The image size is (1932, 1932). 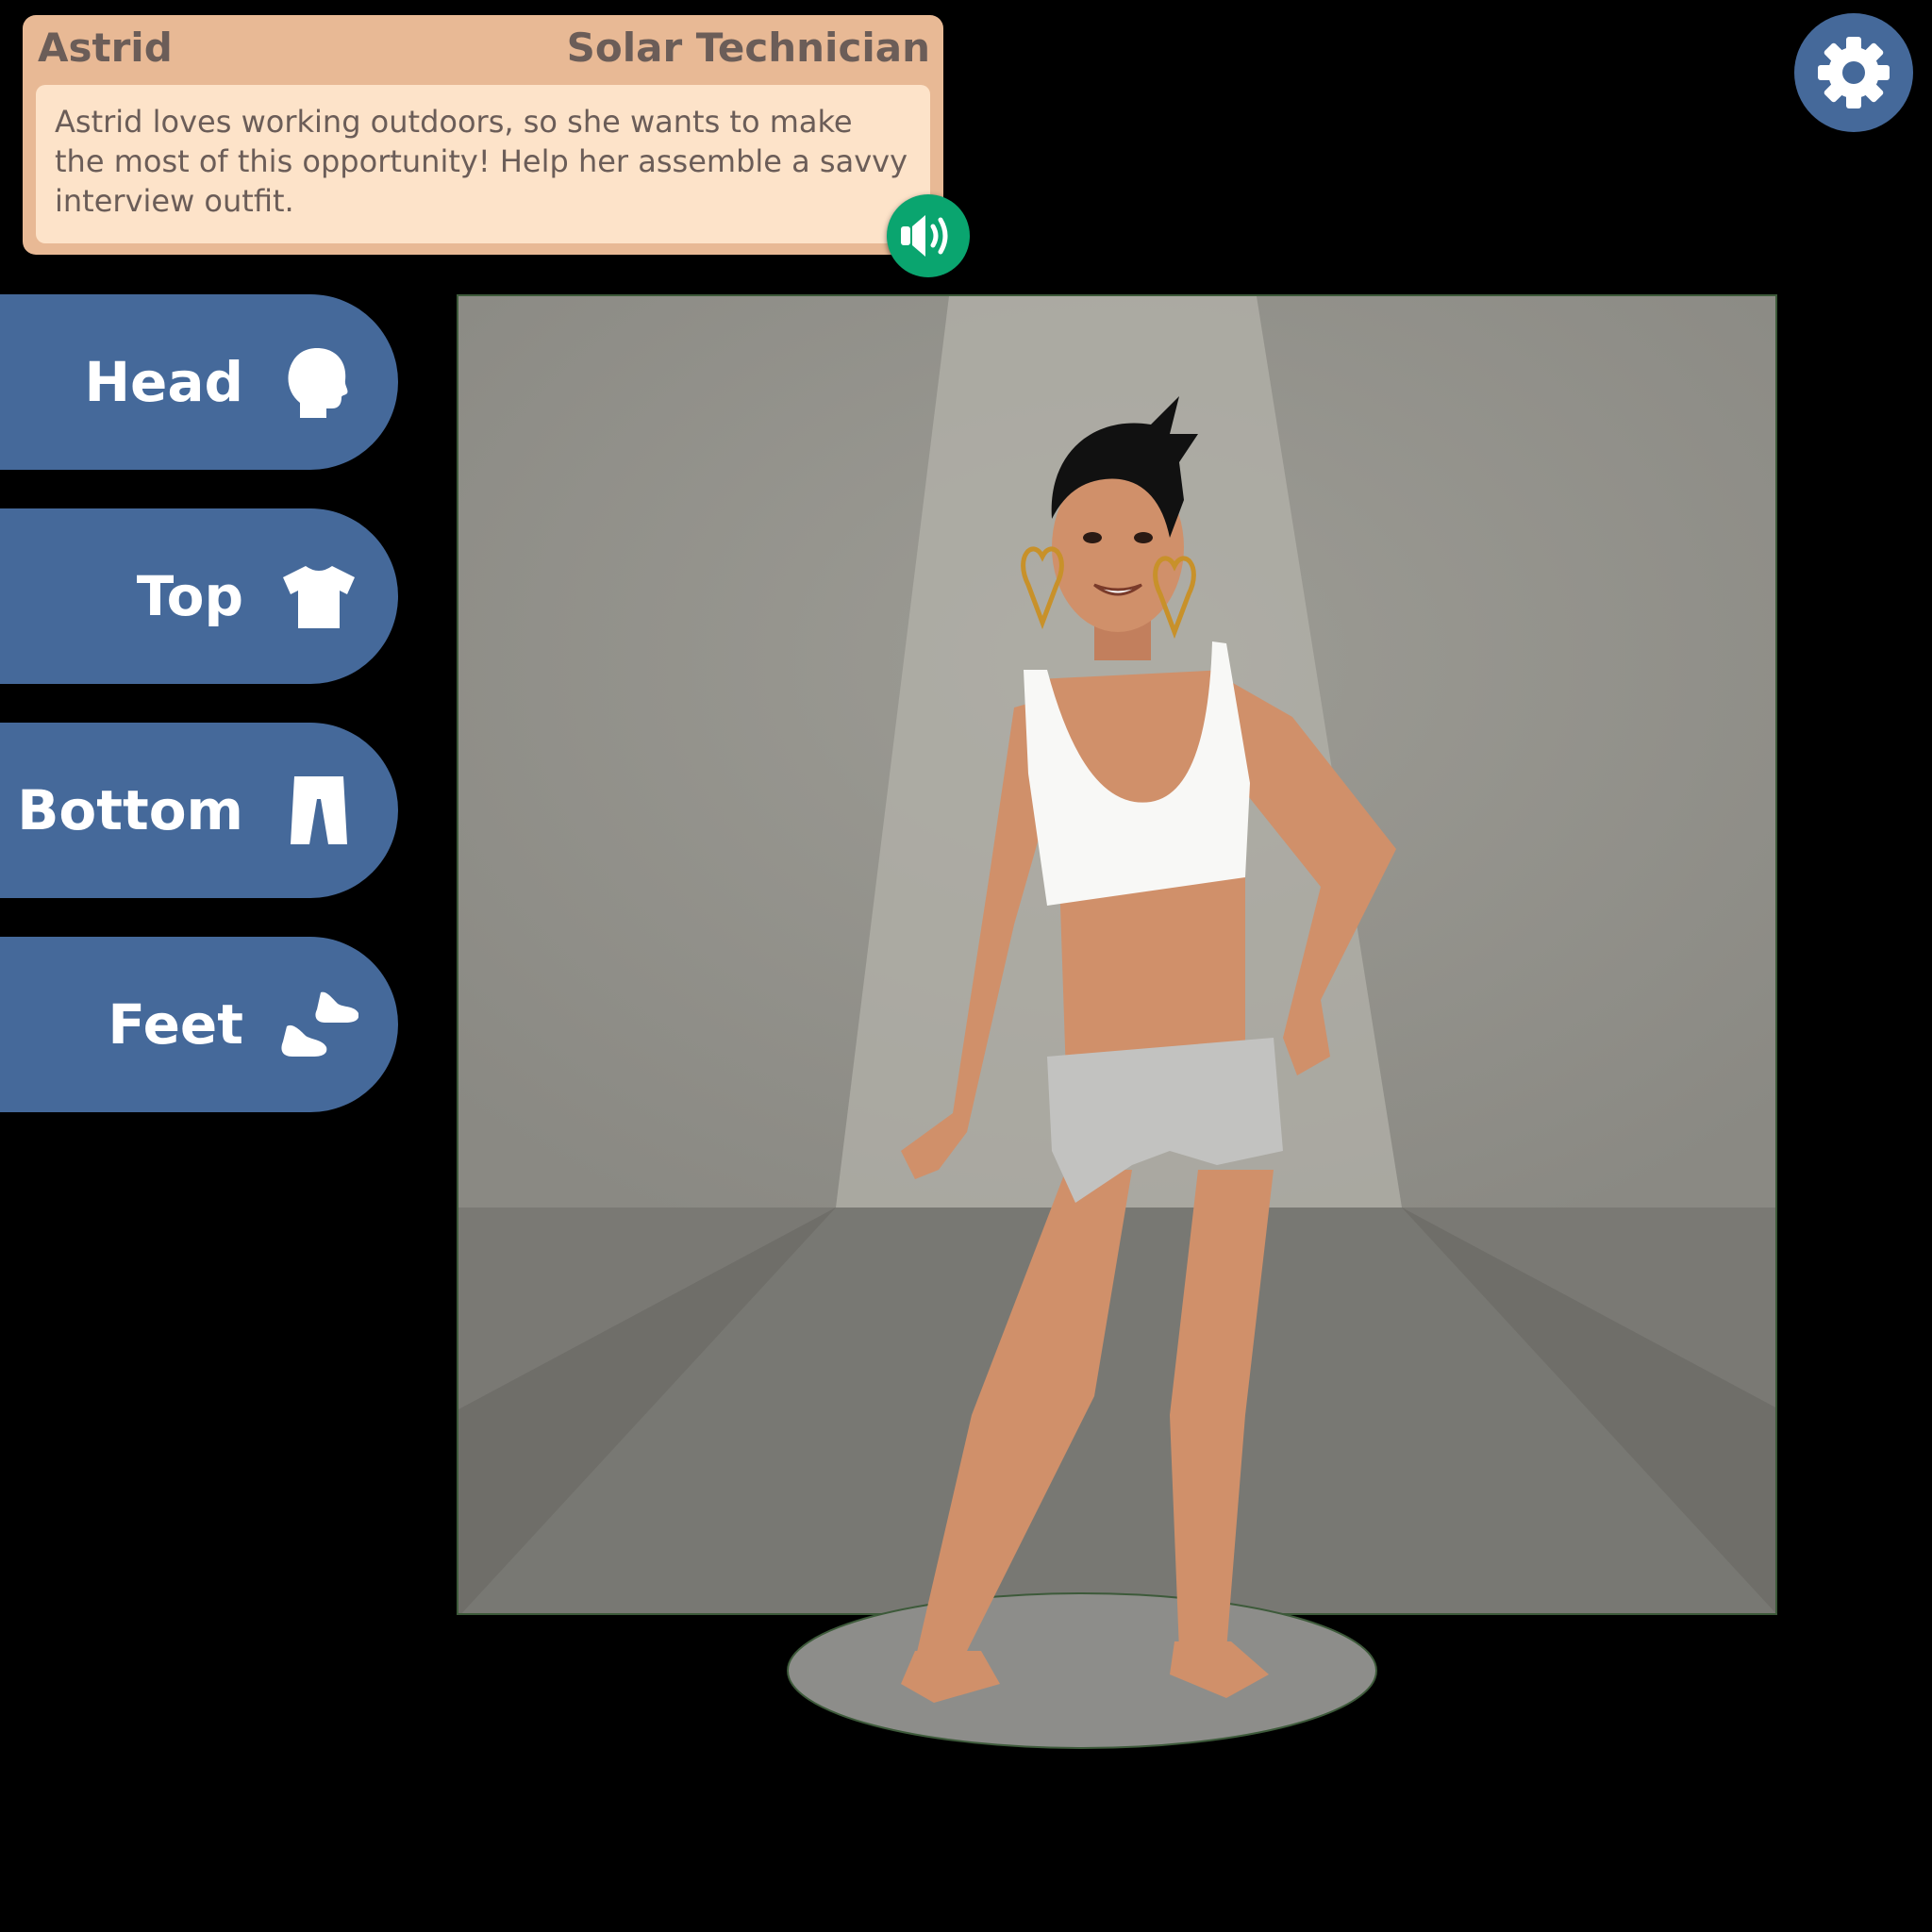 I want to click on tab-top: Top, so click(x=199, y=596).